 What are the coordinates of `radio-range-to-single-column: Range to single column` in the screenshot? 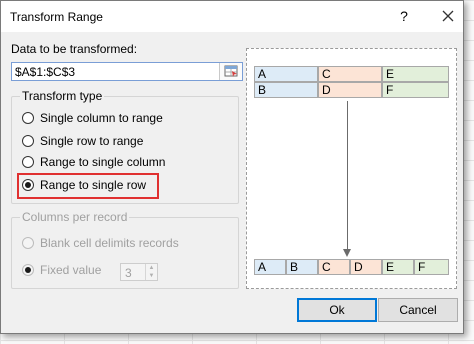 It's located at (93, 162).